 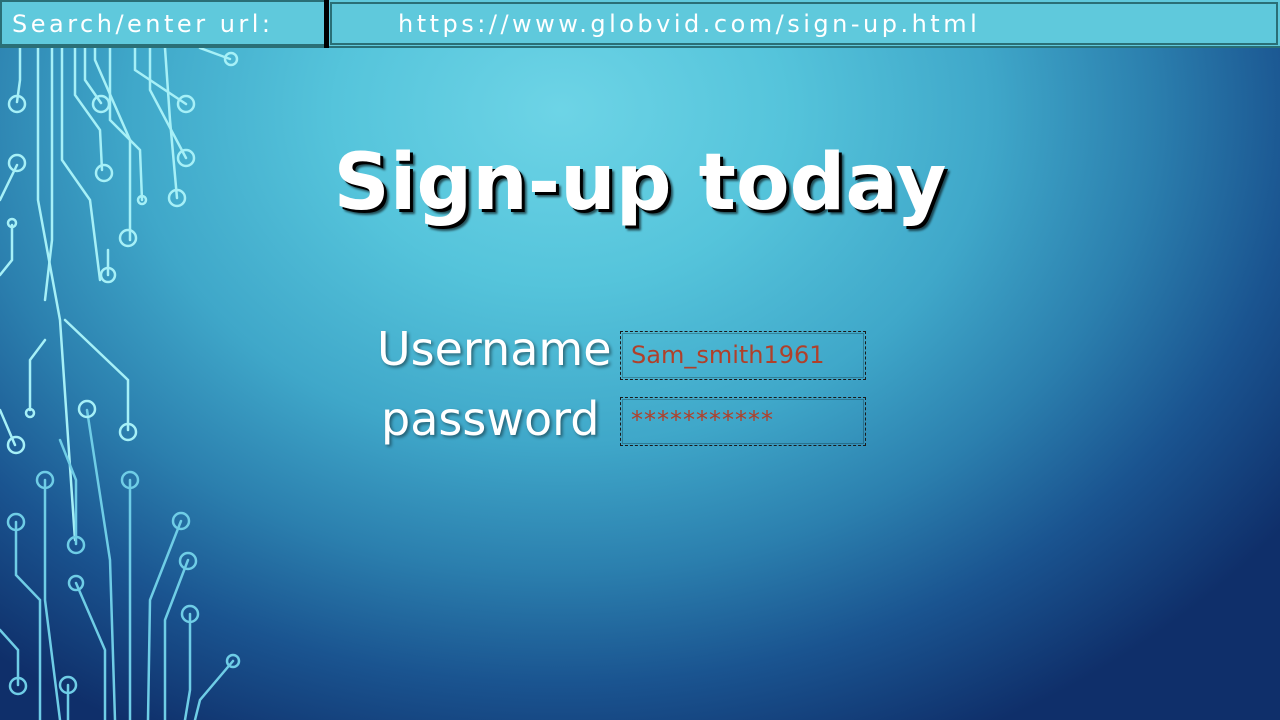 I want to click on address-divider, so click(x=326, y=24).